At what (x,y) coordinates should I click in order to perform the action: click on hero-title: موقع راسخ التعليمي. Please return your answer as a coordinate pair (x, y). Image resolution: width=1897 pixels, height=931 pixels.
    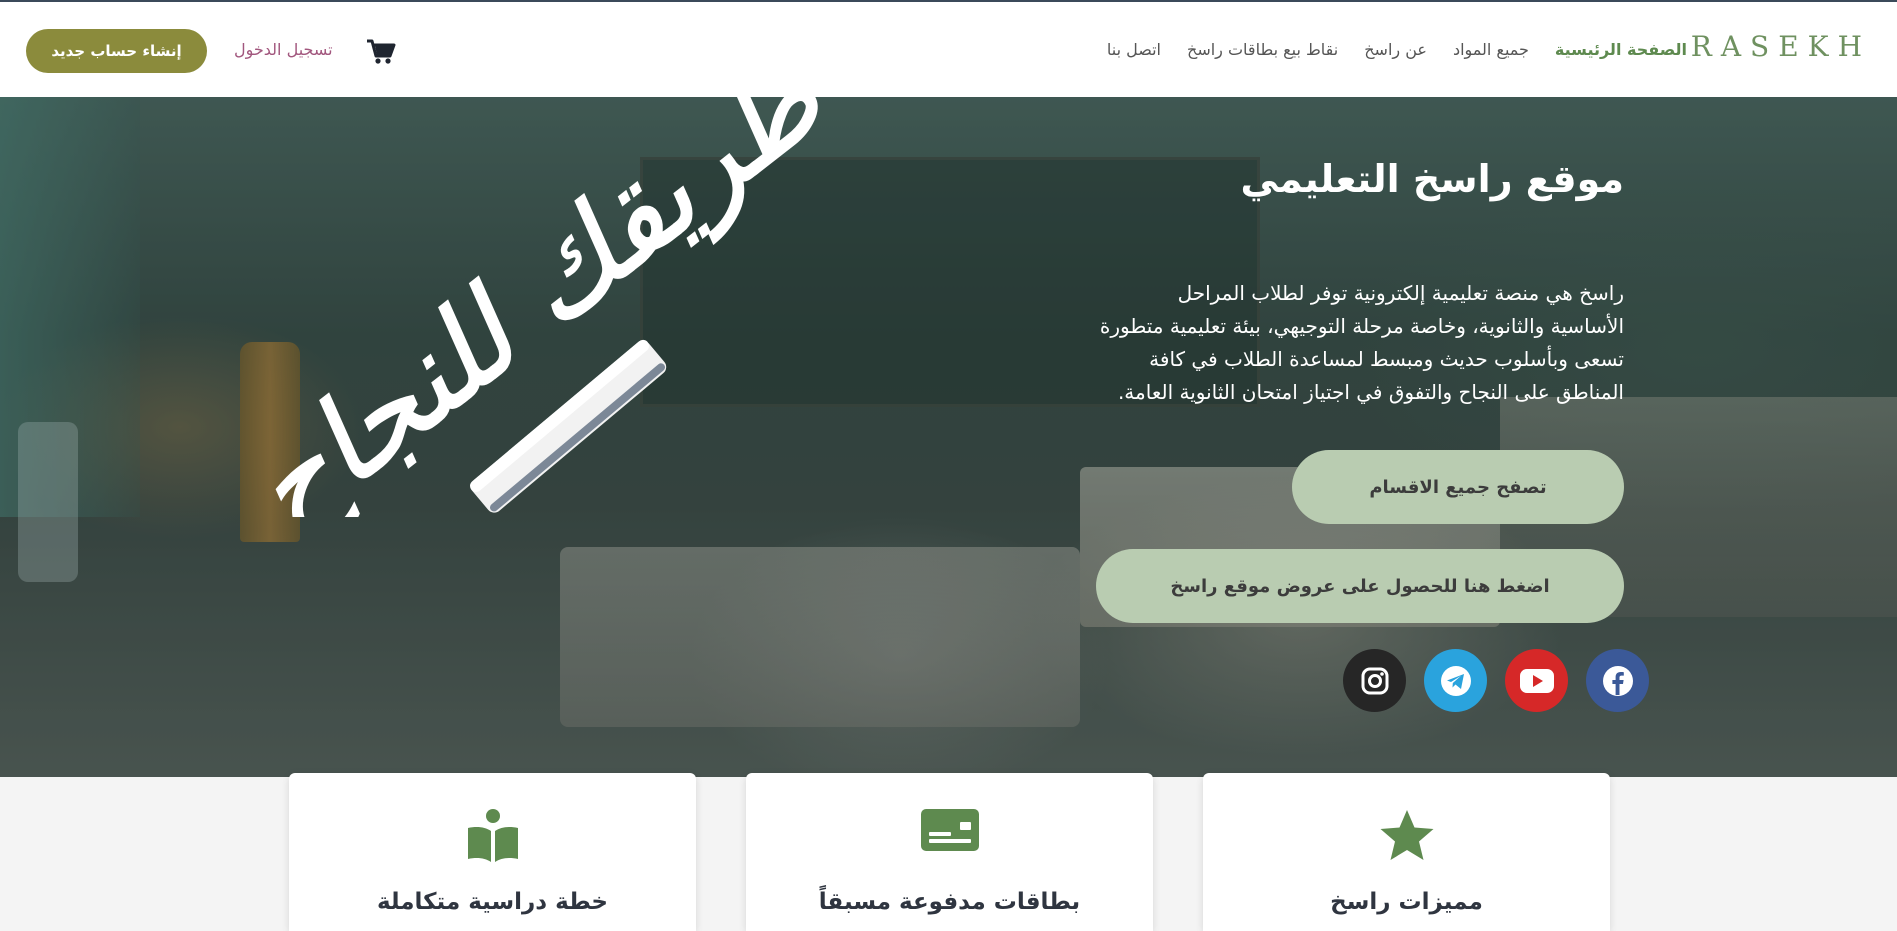
    Looking at the image, I should click on (1432, 179).